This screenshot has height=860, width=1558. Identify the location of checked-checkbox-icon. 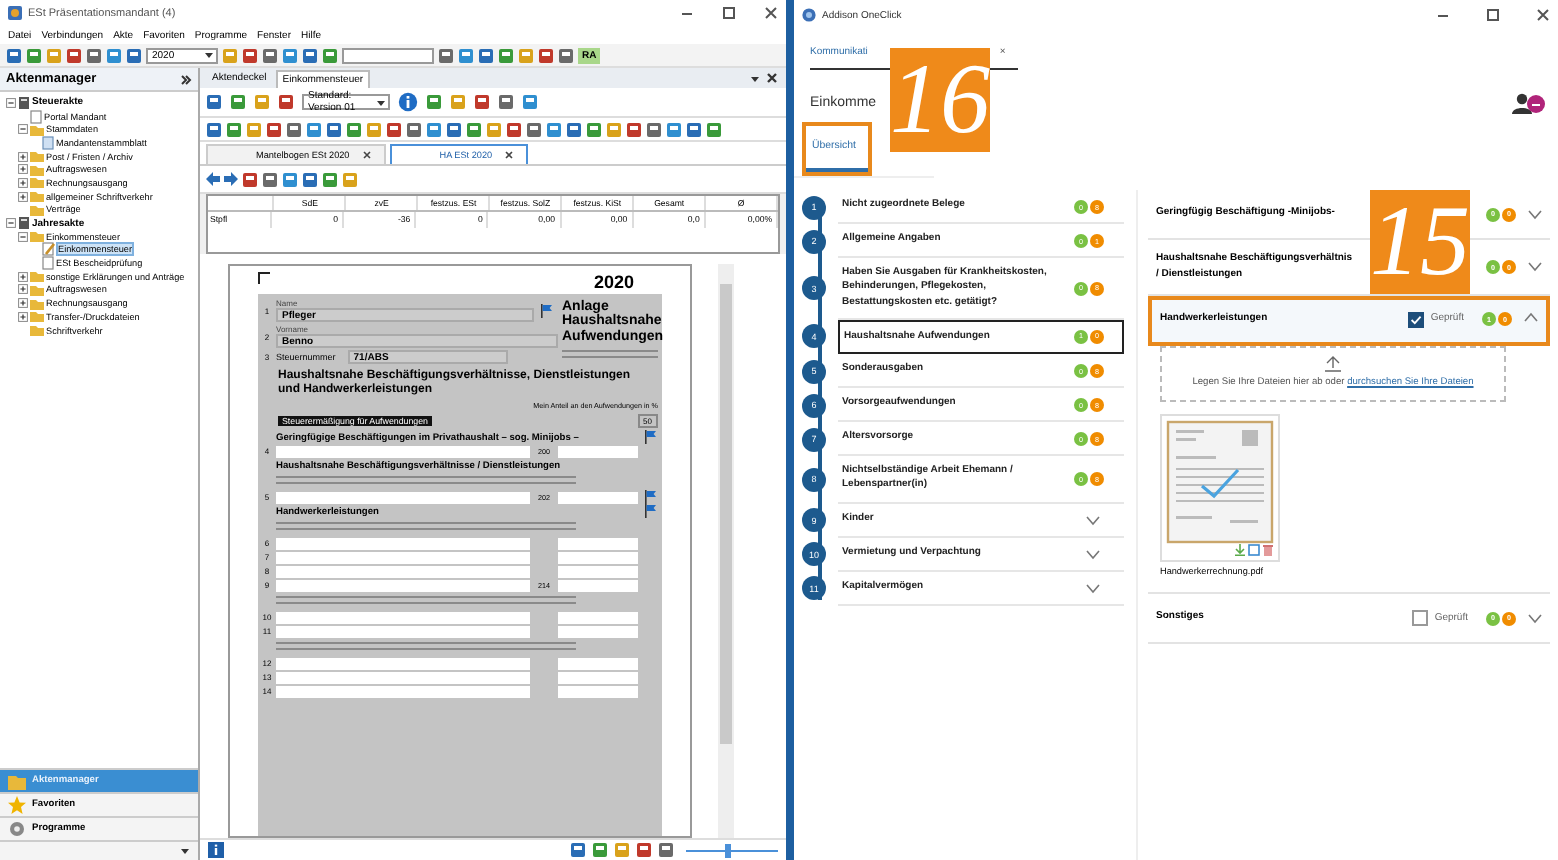
(1416, 320).